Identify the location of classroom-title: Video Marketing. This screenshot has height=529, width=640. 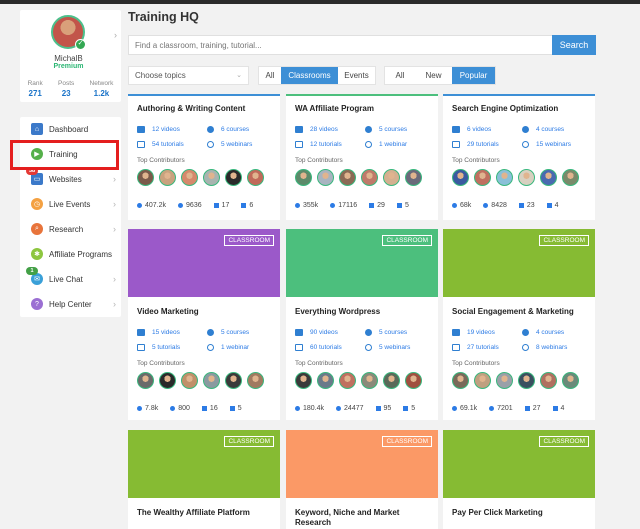
(206, 312).